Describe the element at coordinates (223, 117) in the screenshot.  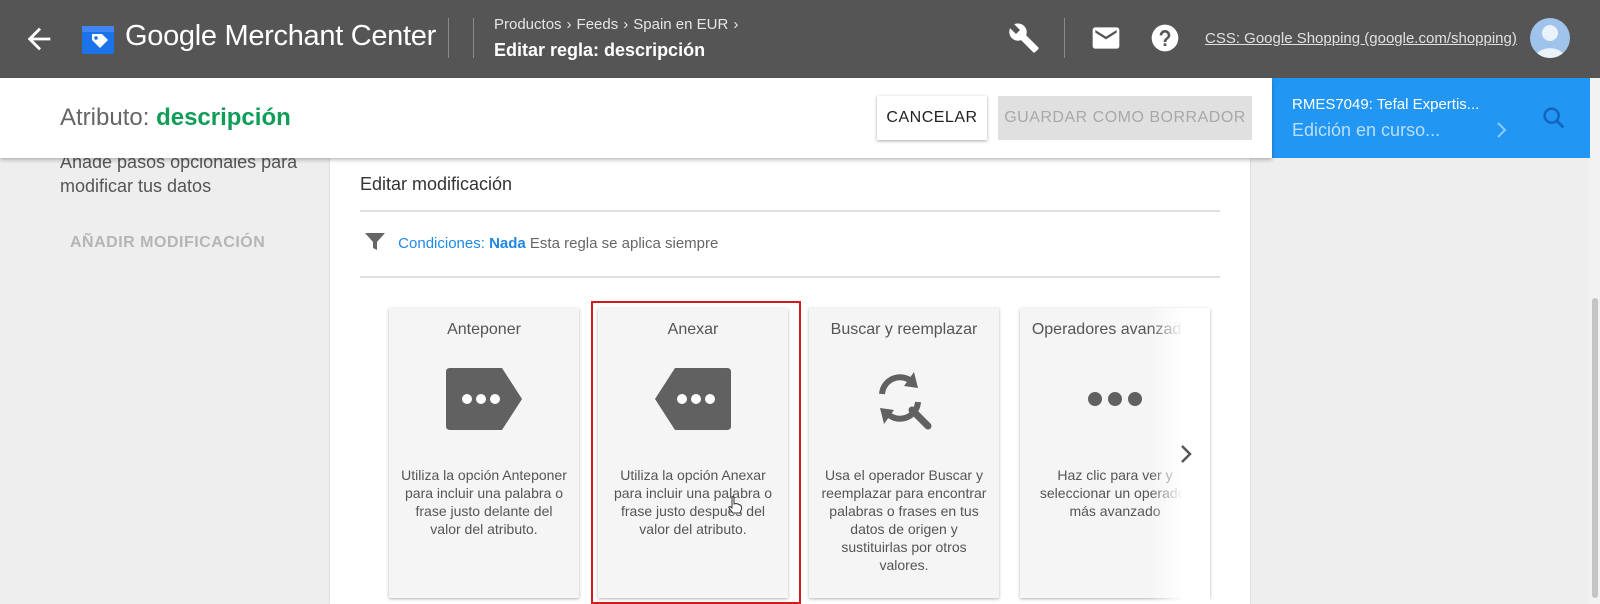
I see `attribute-value: descripción` at that location.